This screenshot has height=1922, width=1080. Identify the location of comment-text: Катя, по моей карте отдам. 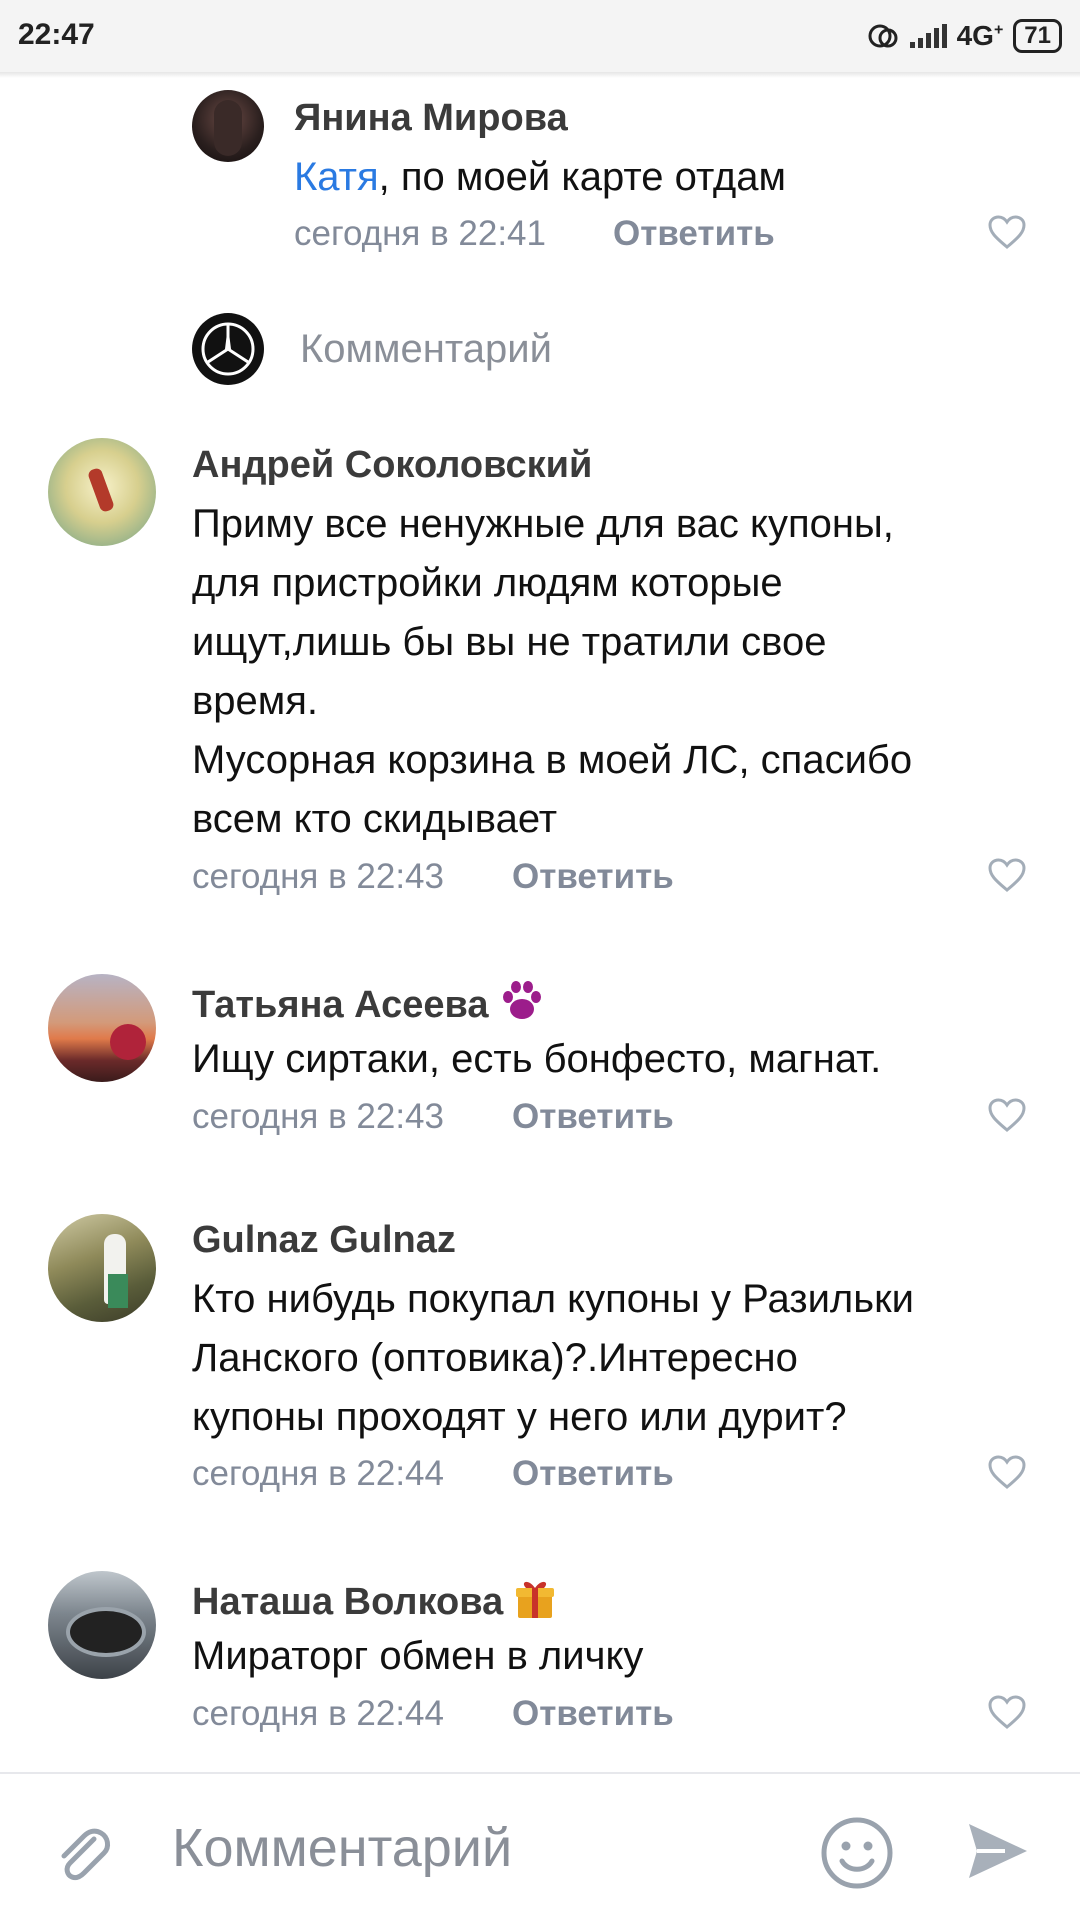
(540, 177).